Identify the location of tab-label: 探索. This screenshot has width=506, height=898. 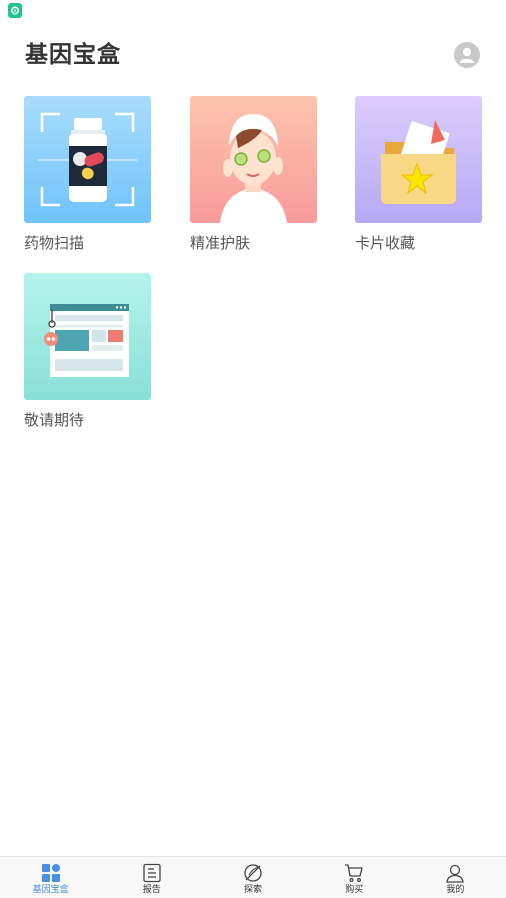
(253, 890).